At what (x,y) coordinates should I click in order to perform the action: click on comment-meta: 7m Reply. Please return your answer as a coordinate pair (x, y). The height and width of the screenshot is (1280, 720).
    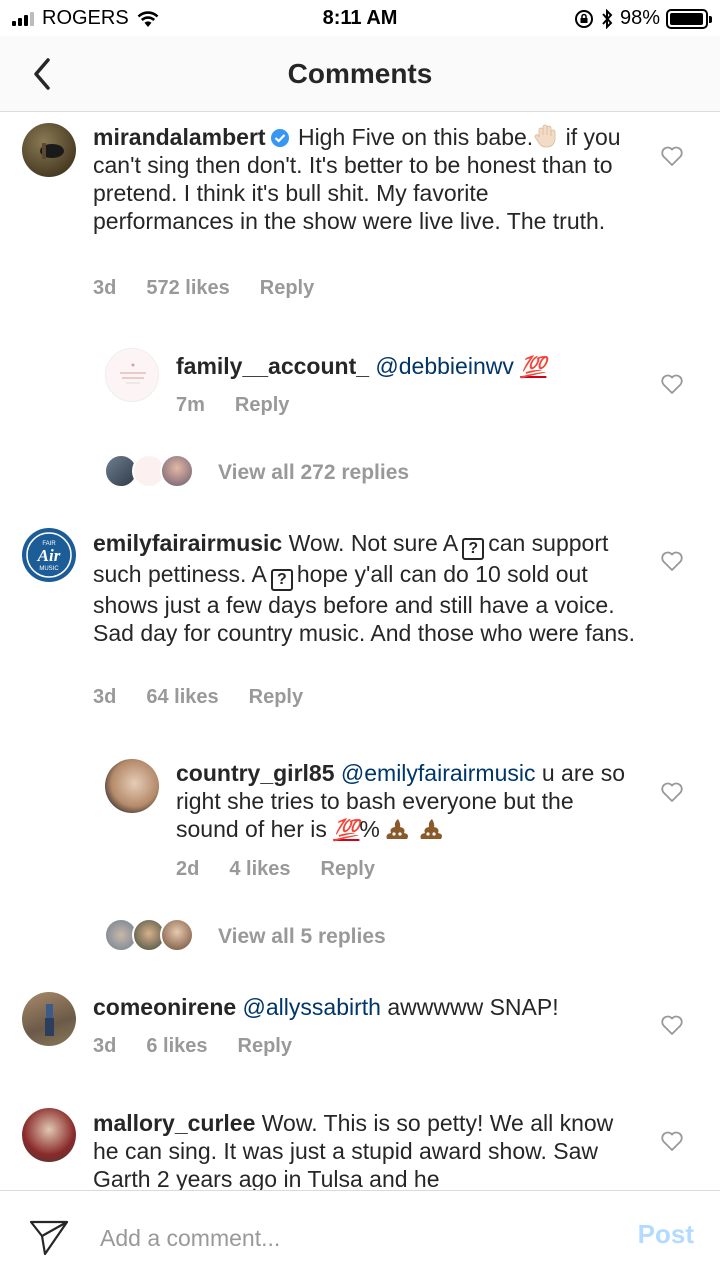
    Looking at the image, I should click on (247, 405).